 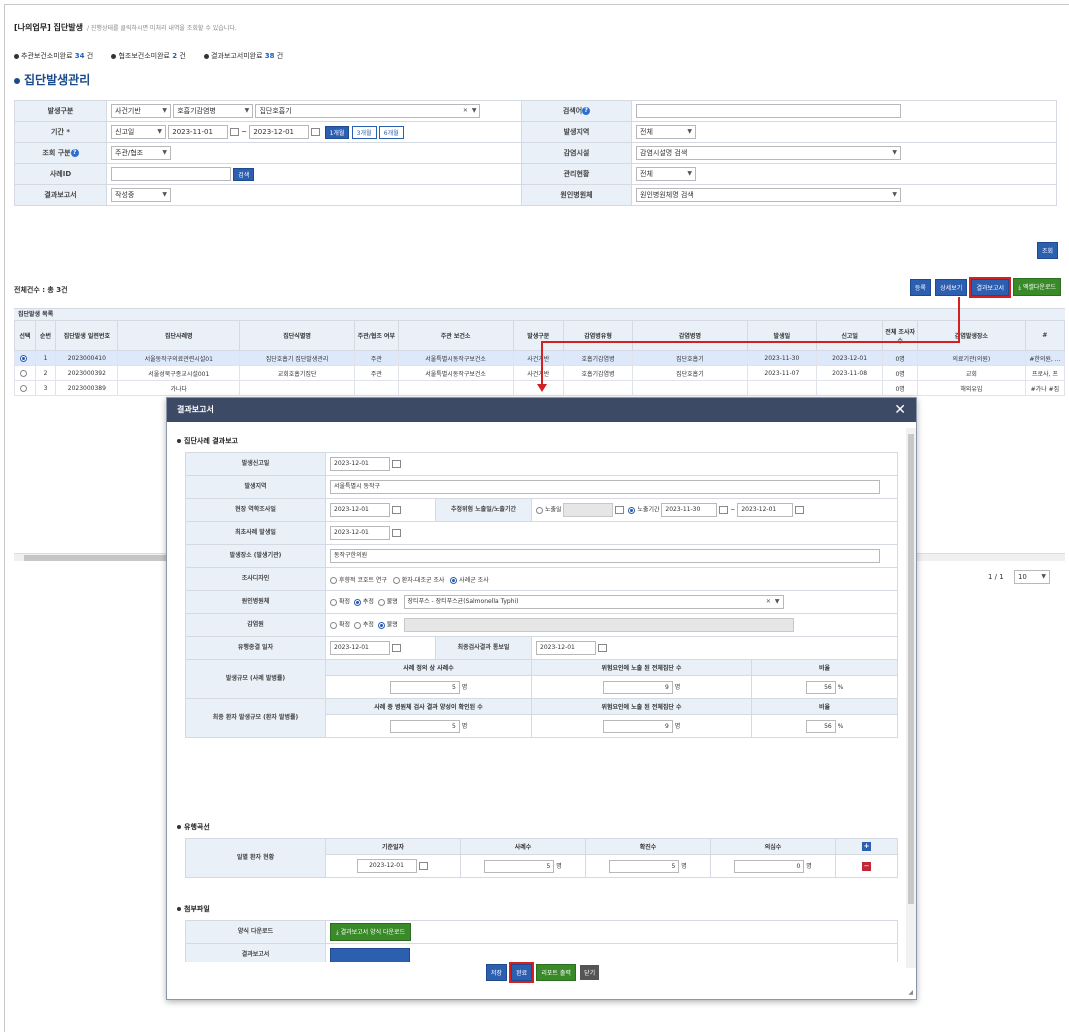 I want to click on final-ratio-input: 56, so click(x=820, y=726).